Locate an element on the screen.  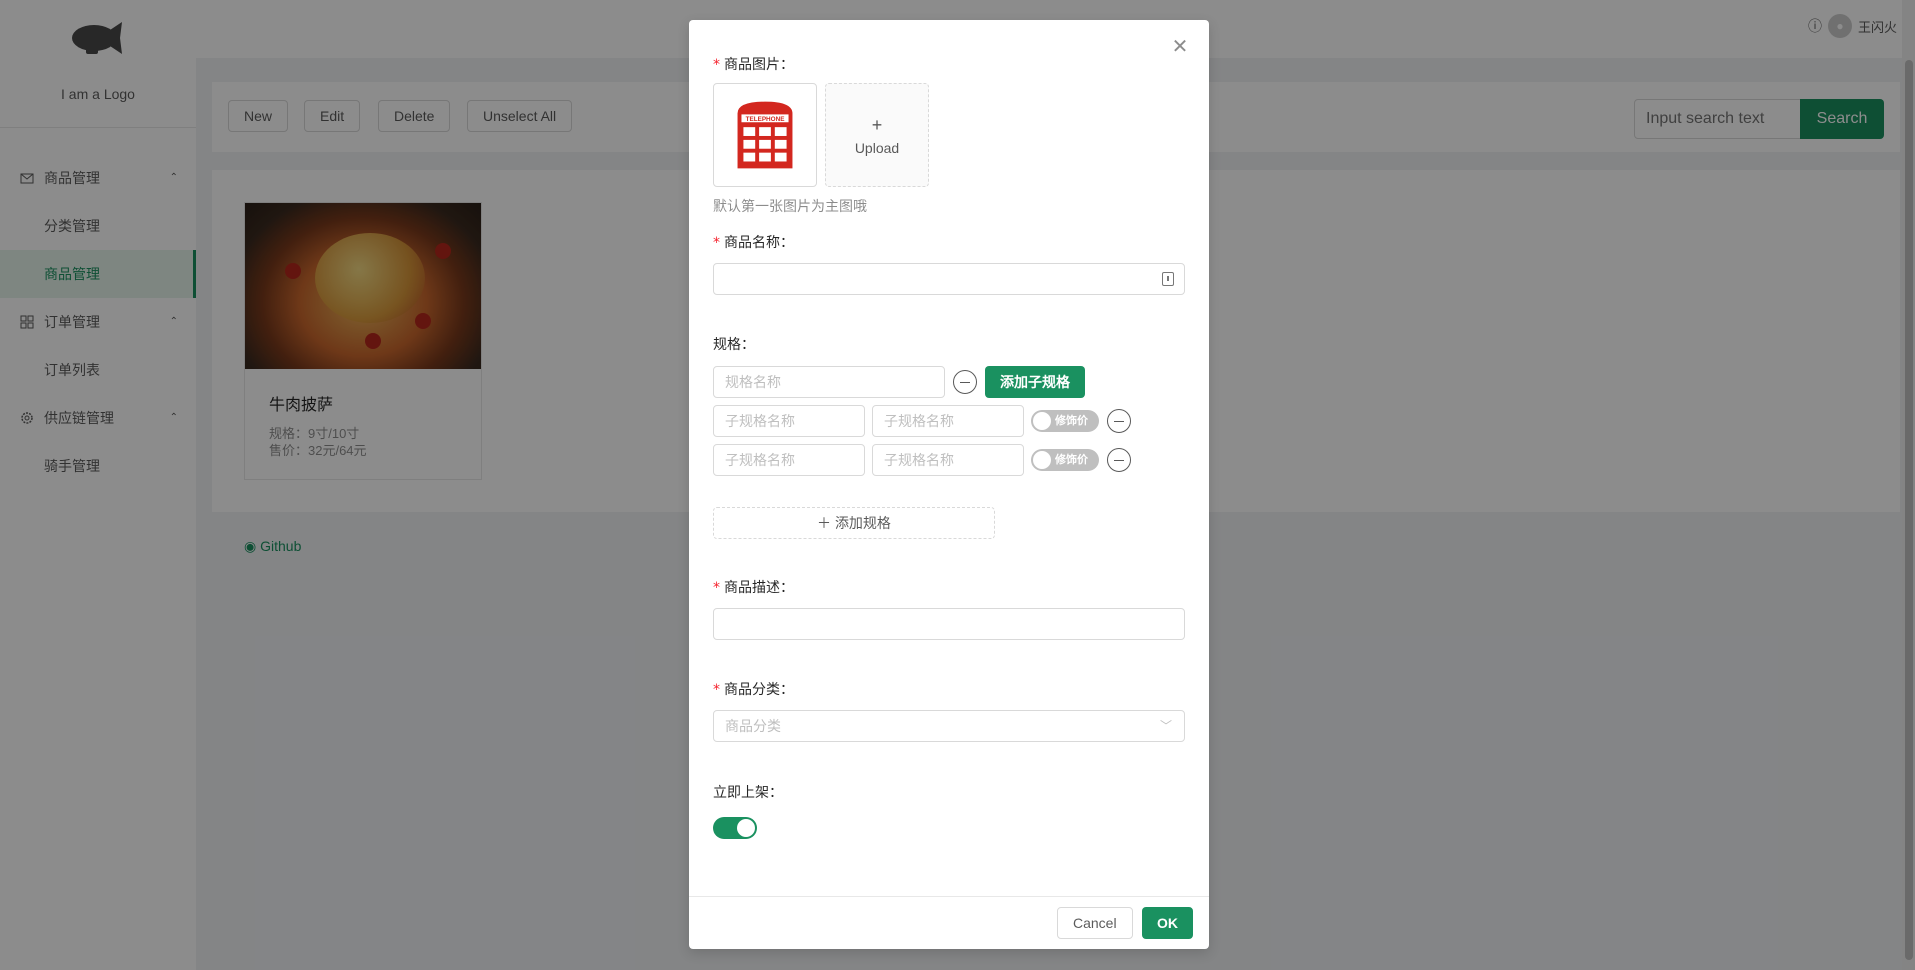
remove-spec-icon is located at coordinates (965, 382).